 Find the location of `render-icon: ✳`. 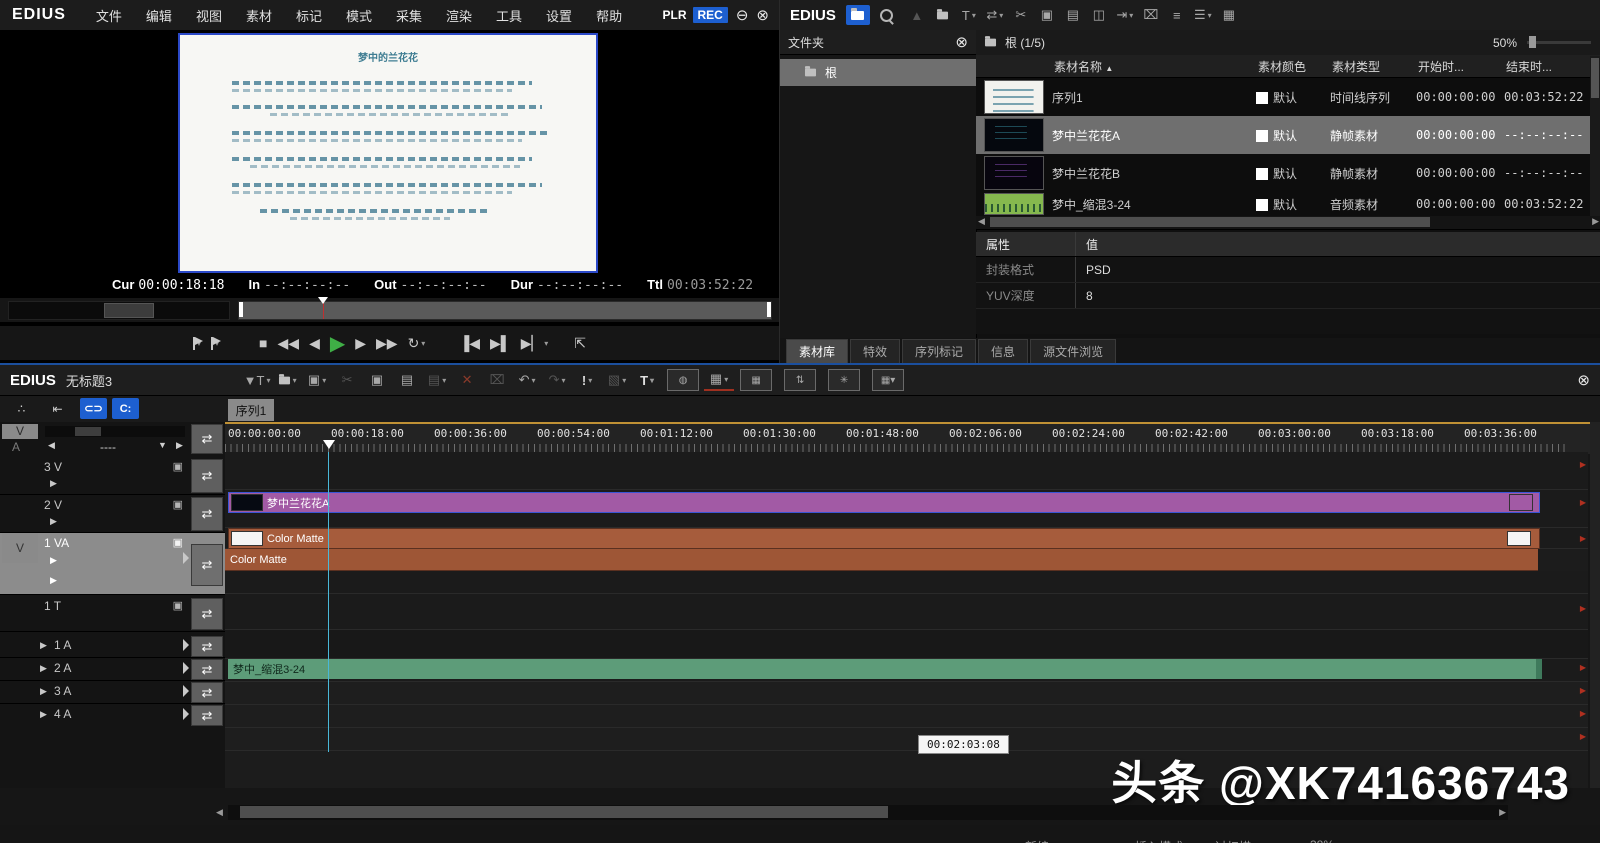

render-icon: ✳ is located at coordinates (844, 380).